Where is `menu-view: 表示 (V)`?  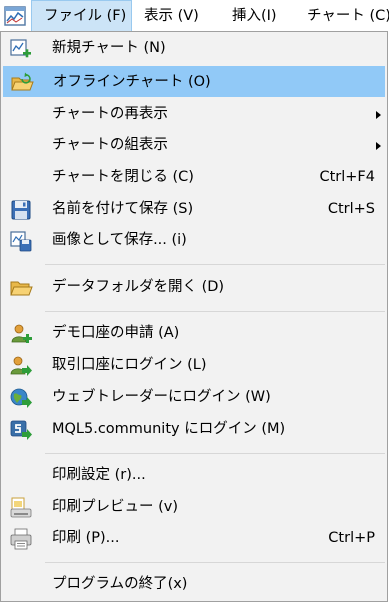 menu-view: 表示 (V) is located at coordinates (171, 16).